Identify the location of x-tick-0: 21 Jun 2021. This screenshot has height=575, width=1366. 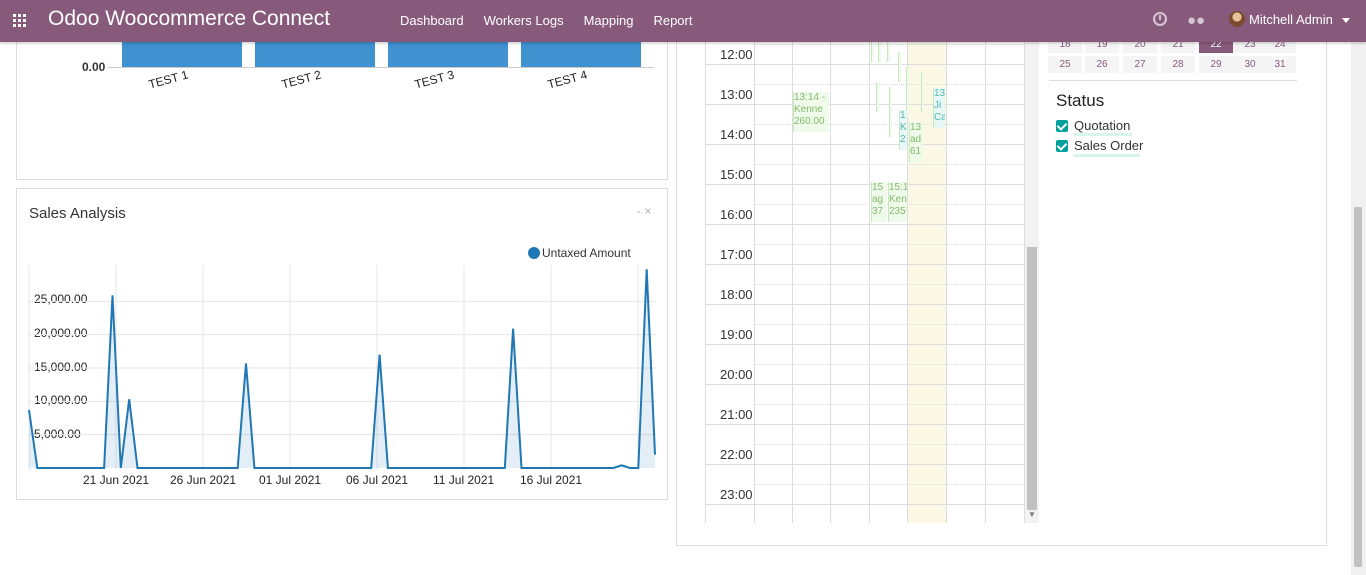
(116, 480).